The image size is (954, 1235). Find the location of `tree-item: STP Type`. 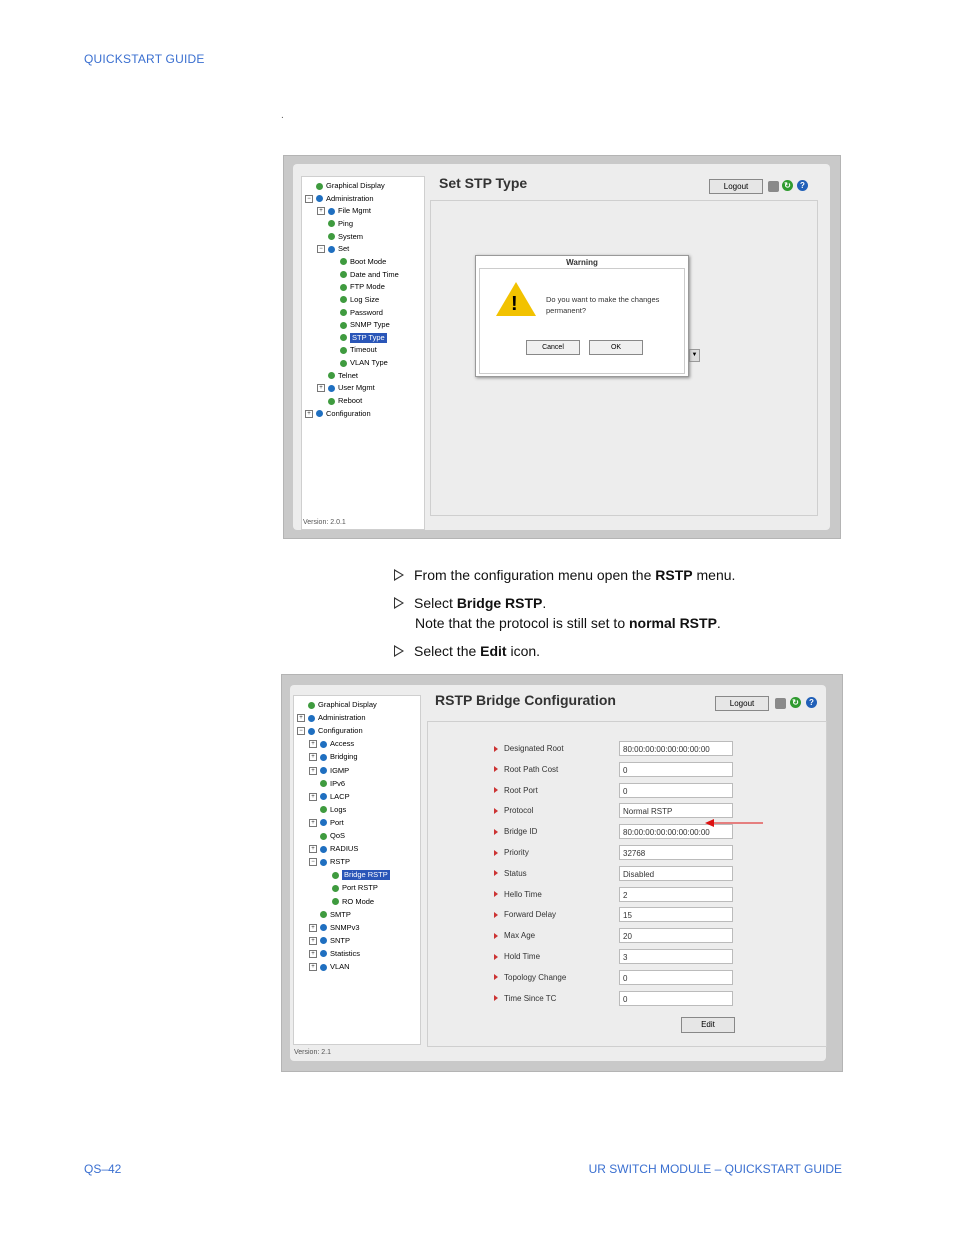

tree-item: STP Type is located at coordinates (358, 337).